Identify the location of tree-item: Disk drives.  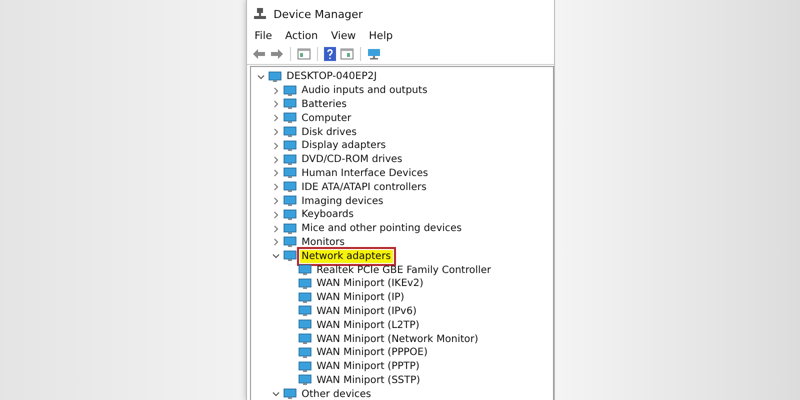
(329, 132).